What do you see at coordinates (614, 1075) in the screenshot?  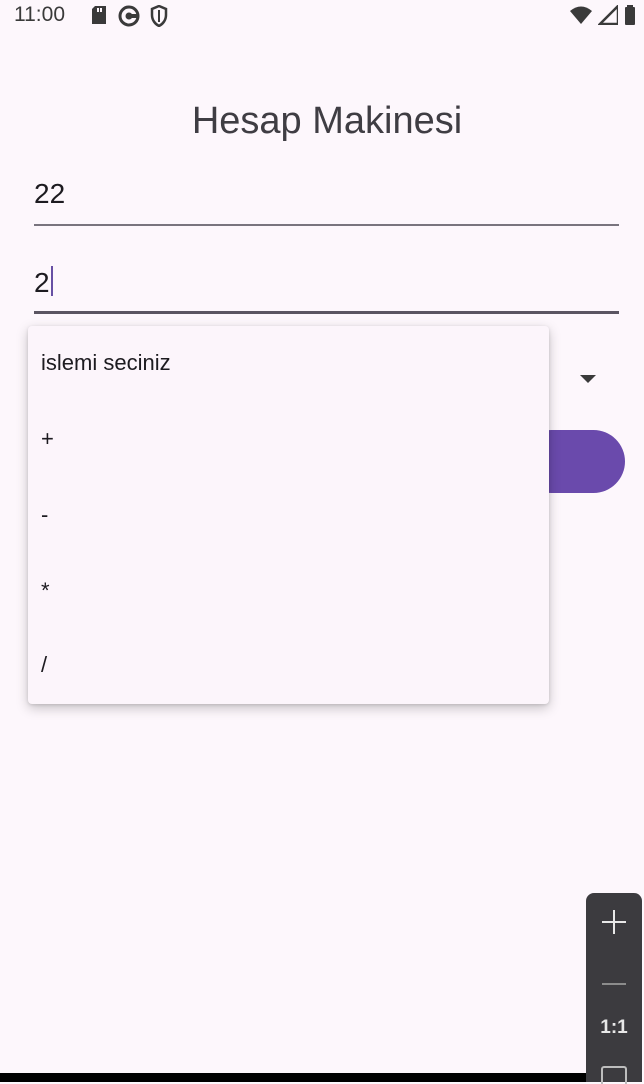 I see `fit-screen-icon` at bounding box center [614, 1075].